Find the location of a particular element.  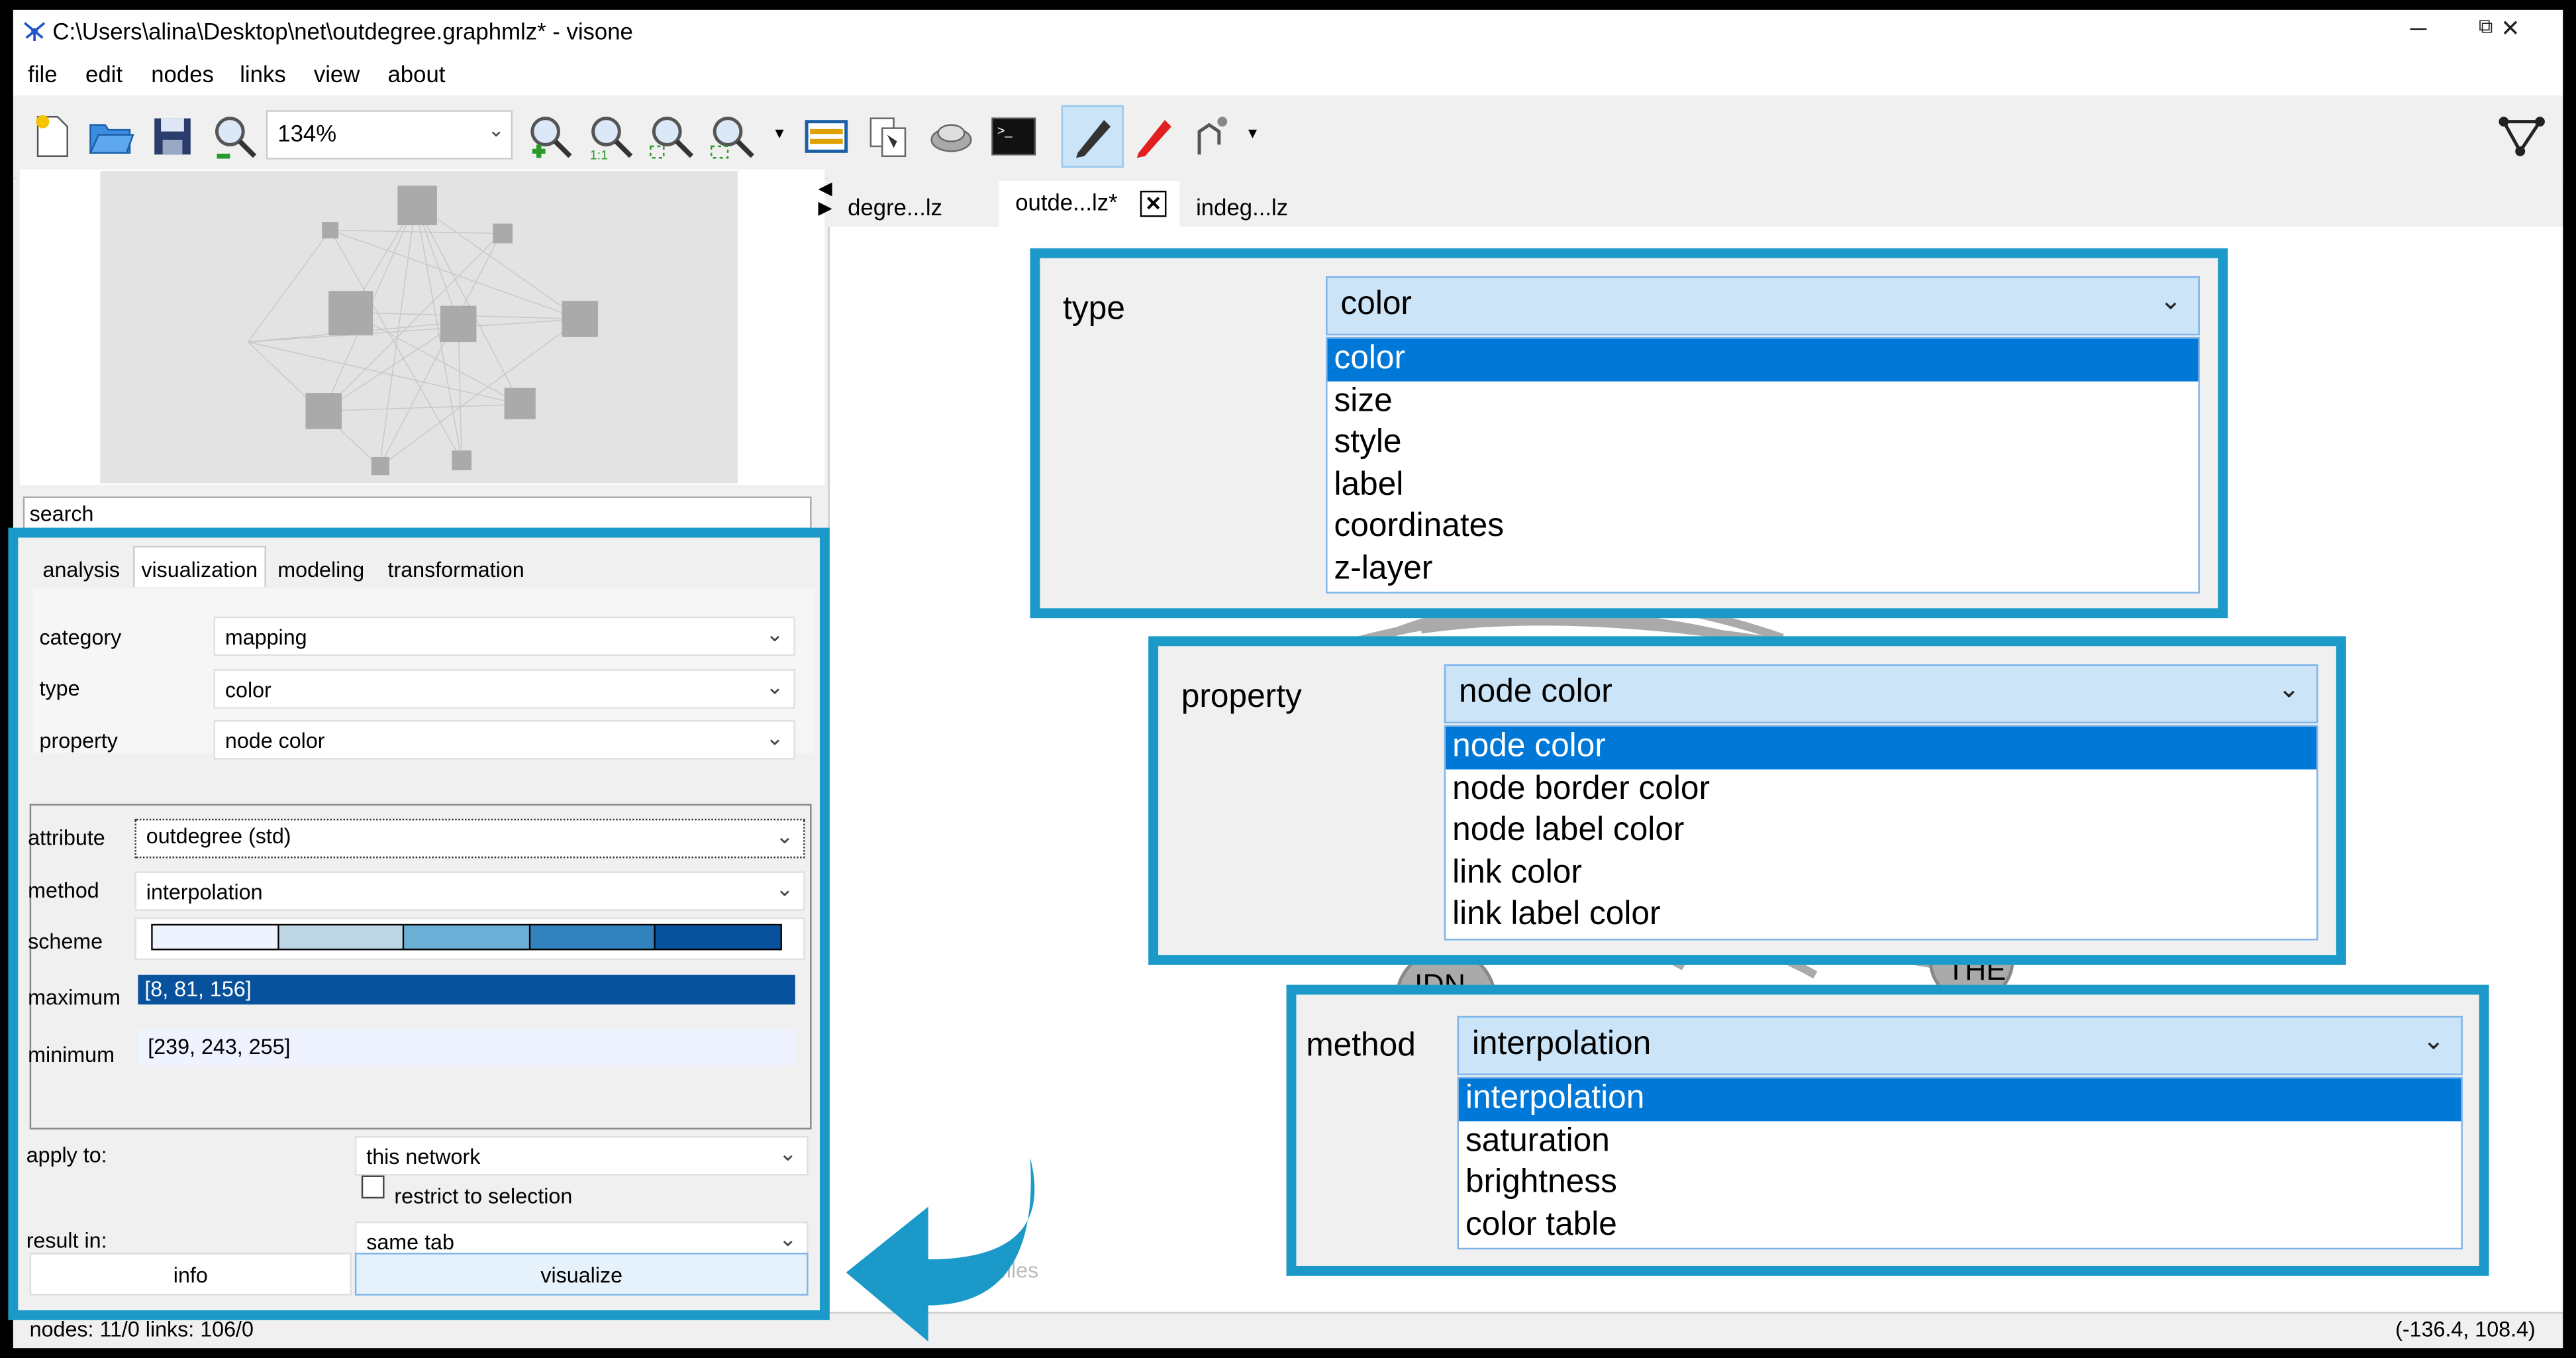

type-option-label: label is located at coordinates (1763, 485).